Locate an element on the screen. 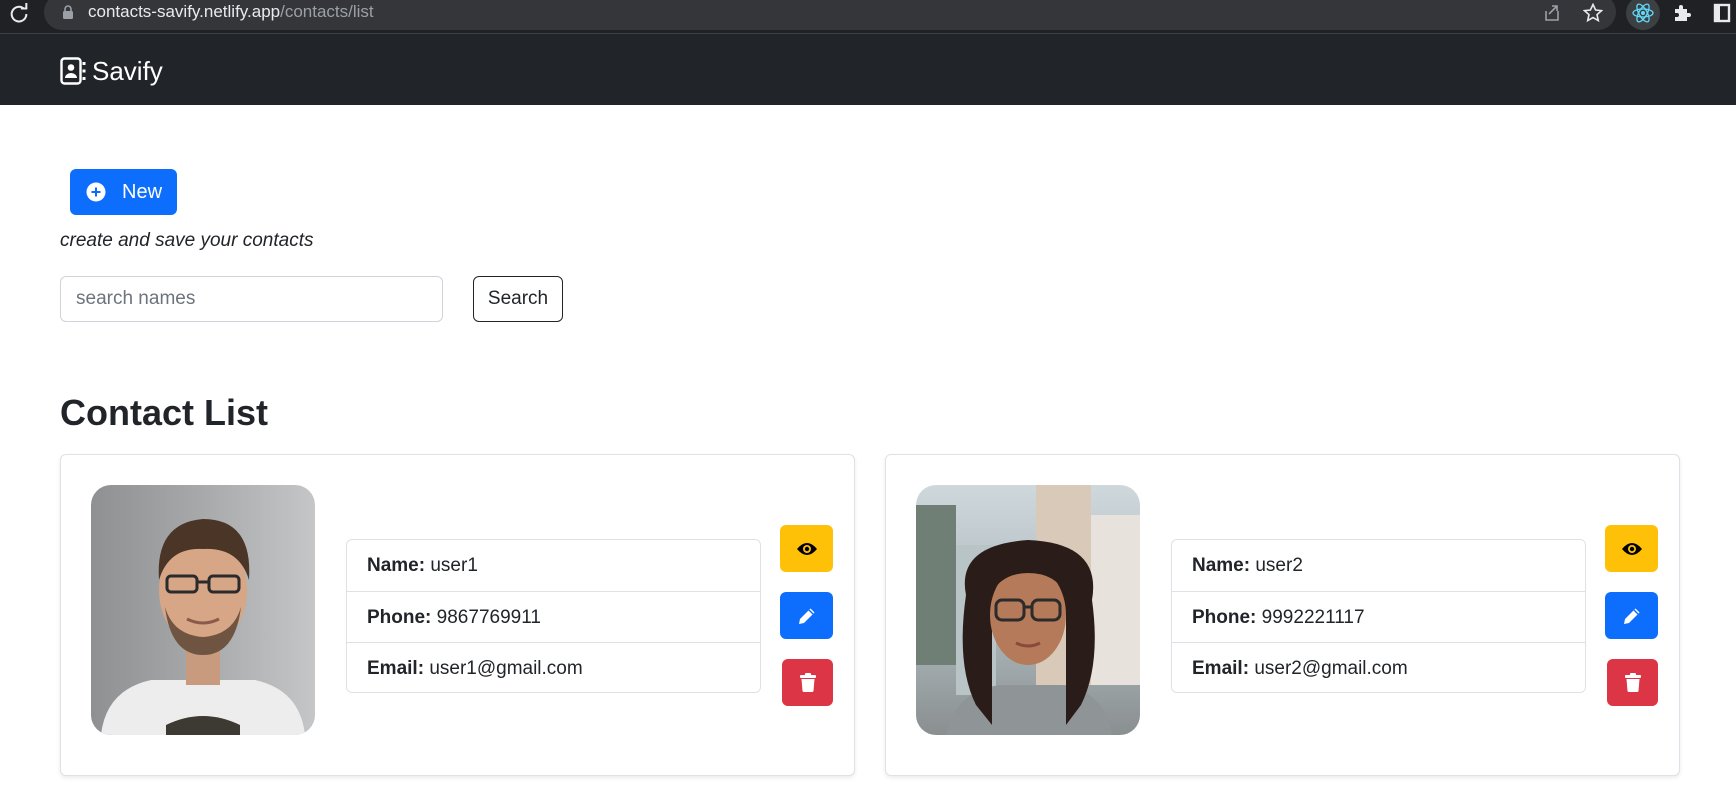 Image resolution: width=1736 pixels, height=800 pixels. search-input is located at coordinates (251, 299).